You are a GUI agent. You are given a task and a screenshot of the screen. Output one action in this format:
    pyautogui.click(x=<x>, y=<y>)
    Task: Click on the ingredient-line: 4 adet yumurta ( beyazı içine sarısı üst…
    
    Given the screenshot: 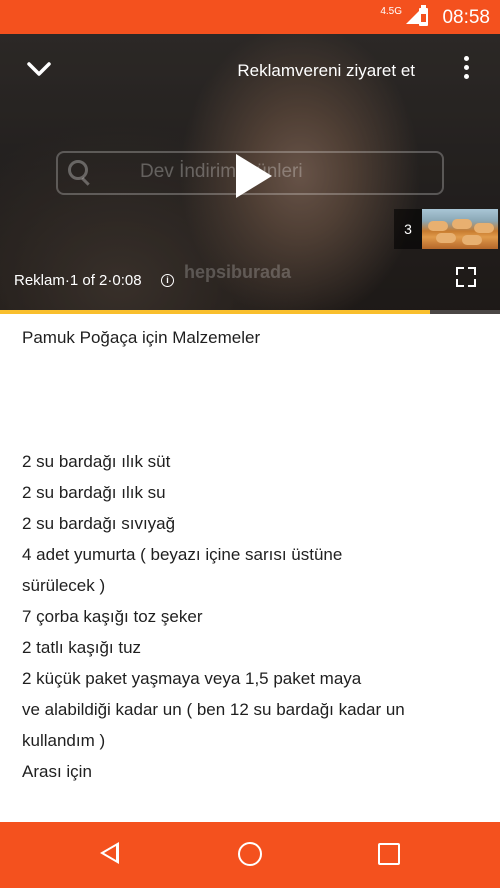 What is the action you would take?
    pyautogui.click(x=182, y=554)
    